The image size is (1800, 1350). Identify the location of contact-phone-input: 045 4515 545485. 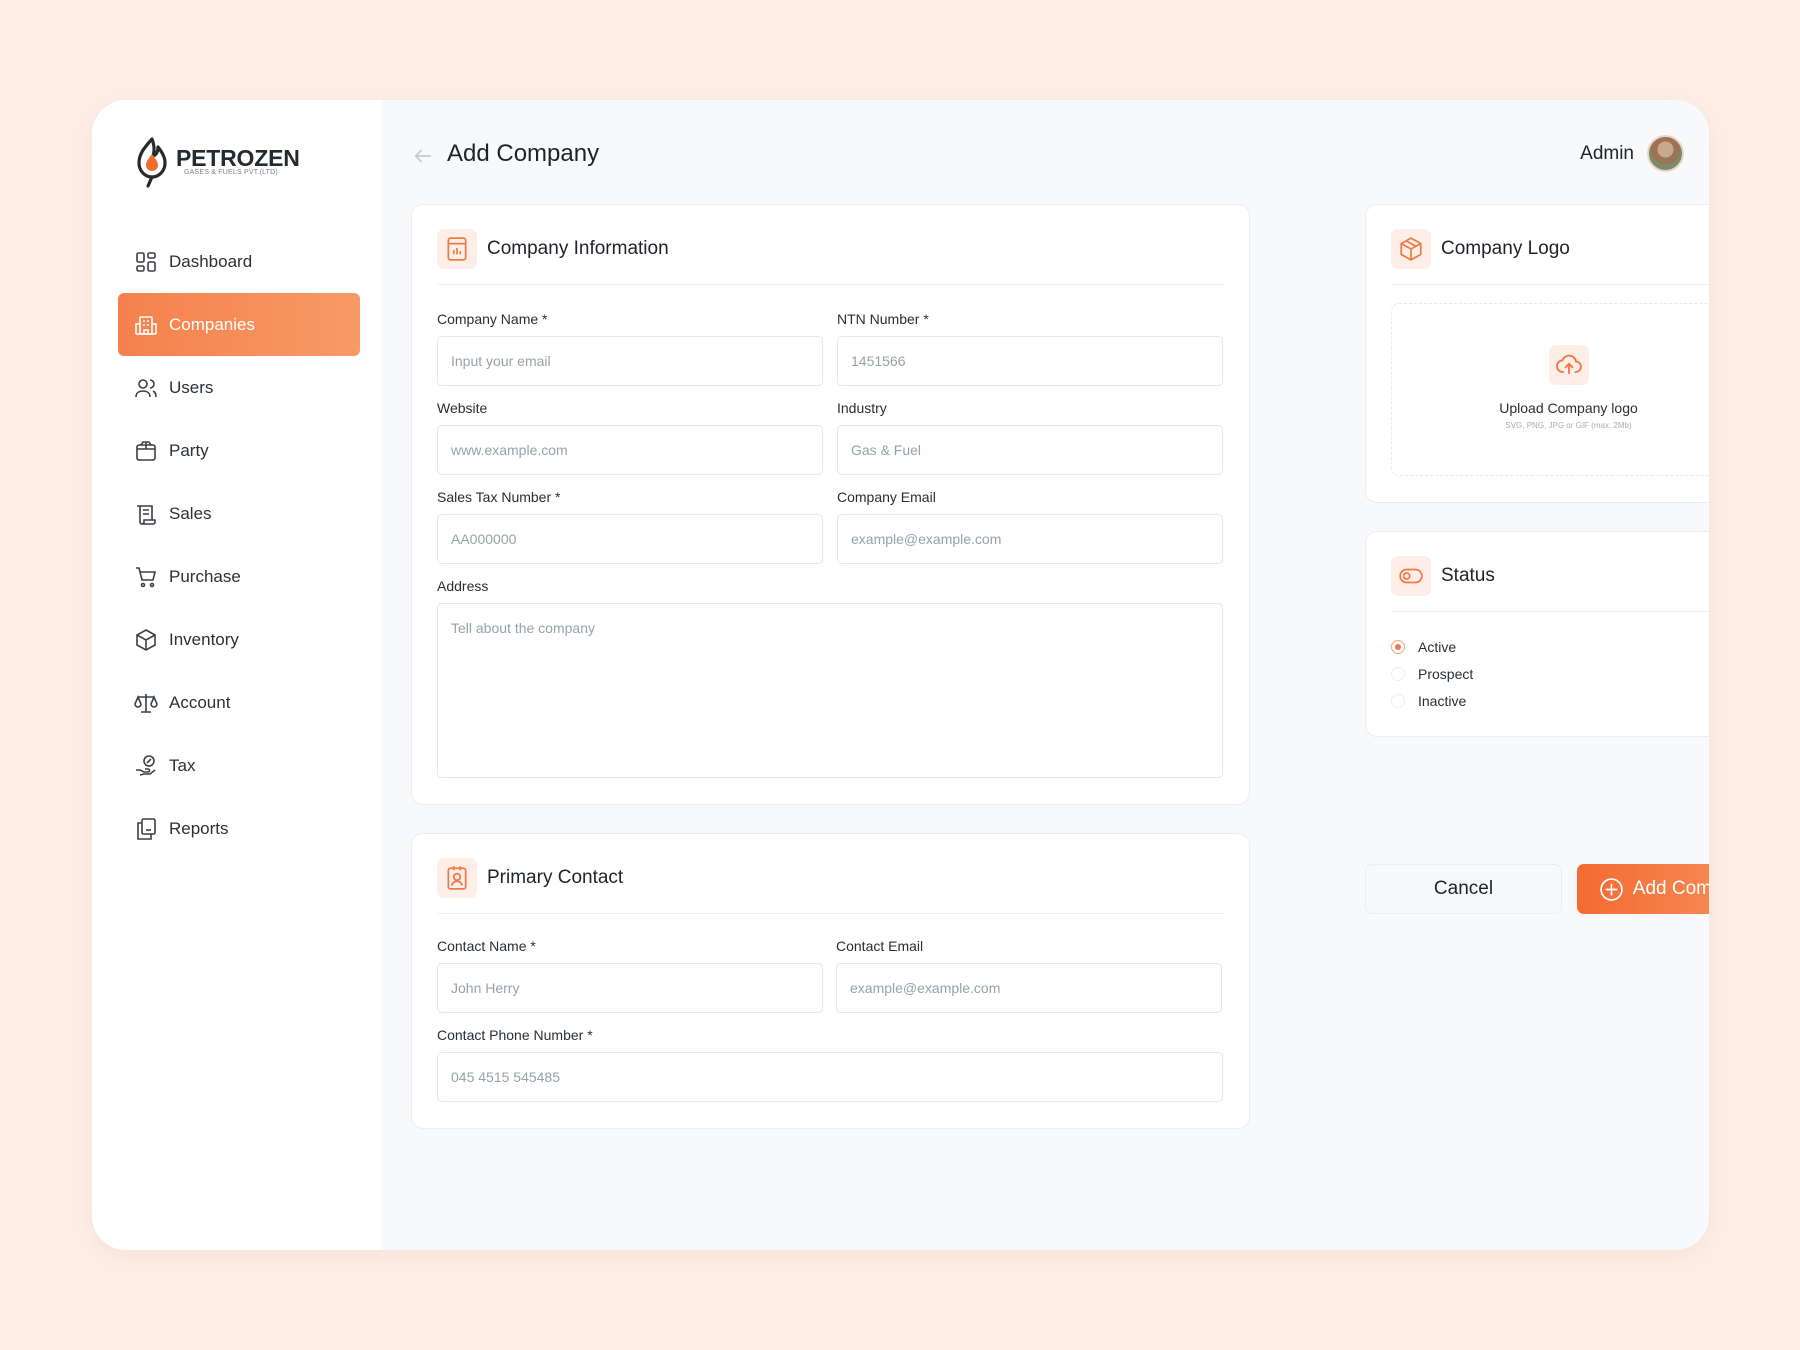
(830, 1077).